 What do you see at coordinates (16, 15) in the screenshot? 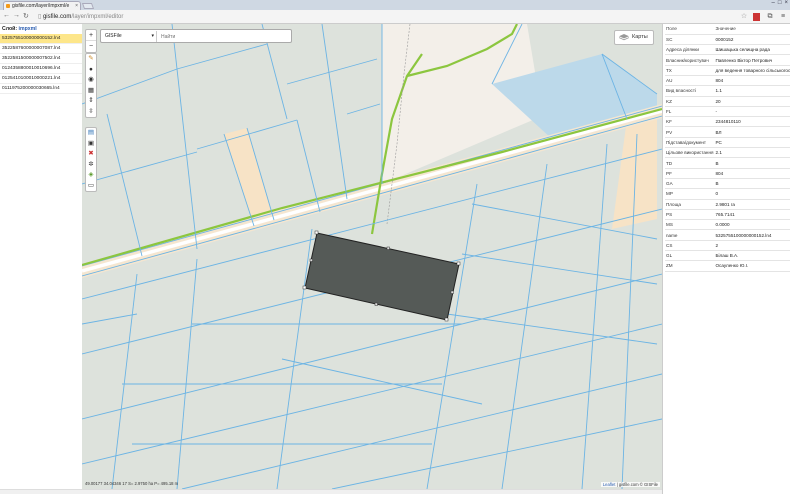
I see `forward-icon: →` at bounding box center [16, 15].